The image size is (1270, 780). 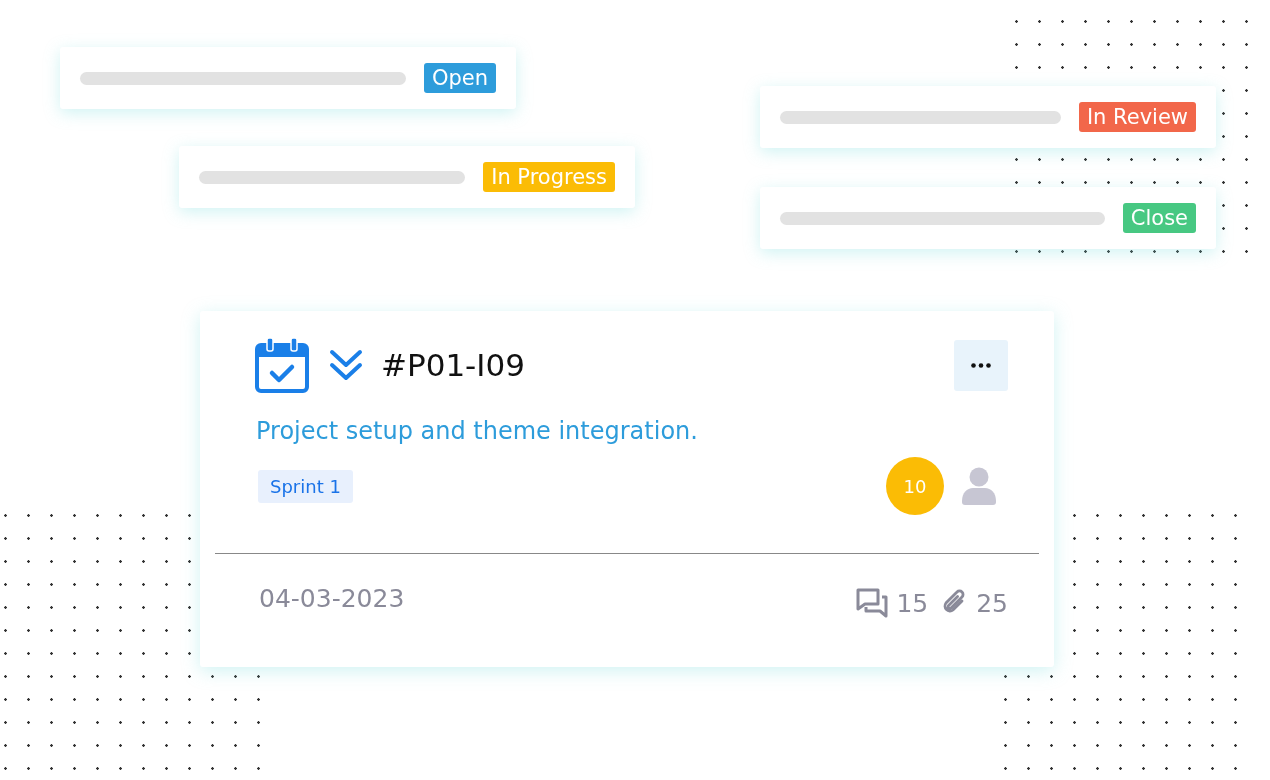 I want to click on more-icon, so click(x=981, y=365).